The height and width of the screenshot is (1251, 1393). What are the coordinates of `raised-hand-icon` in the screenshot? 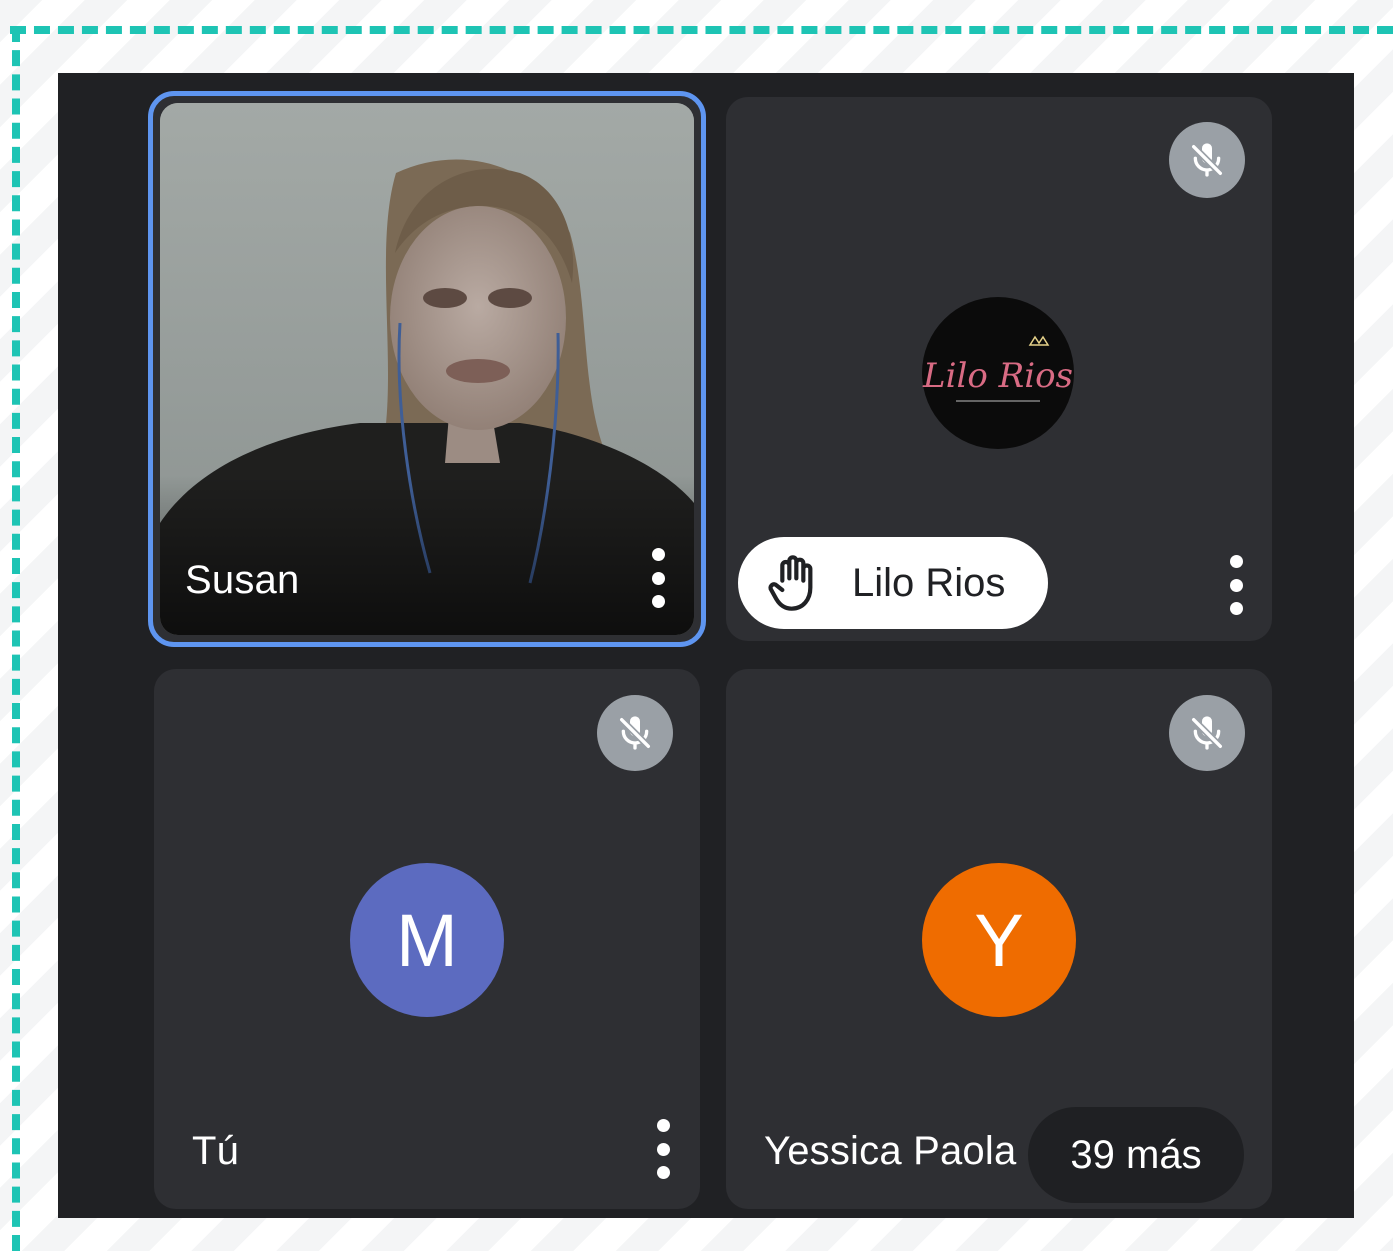 It's located at (790, 583).